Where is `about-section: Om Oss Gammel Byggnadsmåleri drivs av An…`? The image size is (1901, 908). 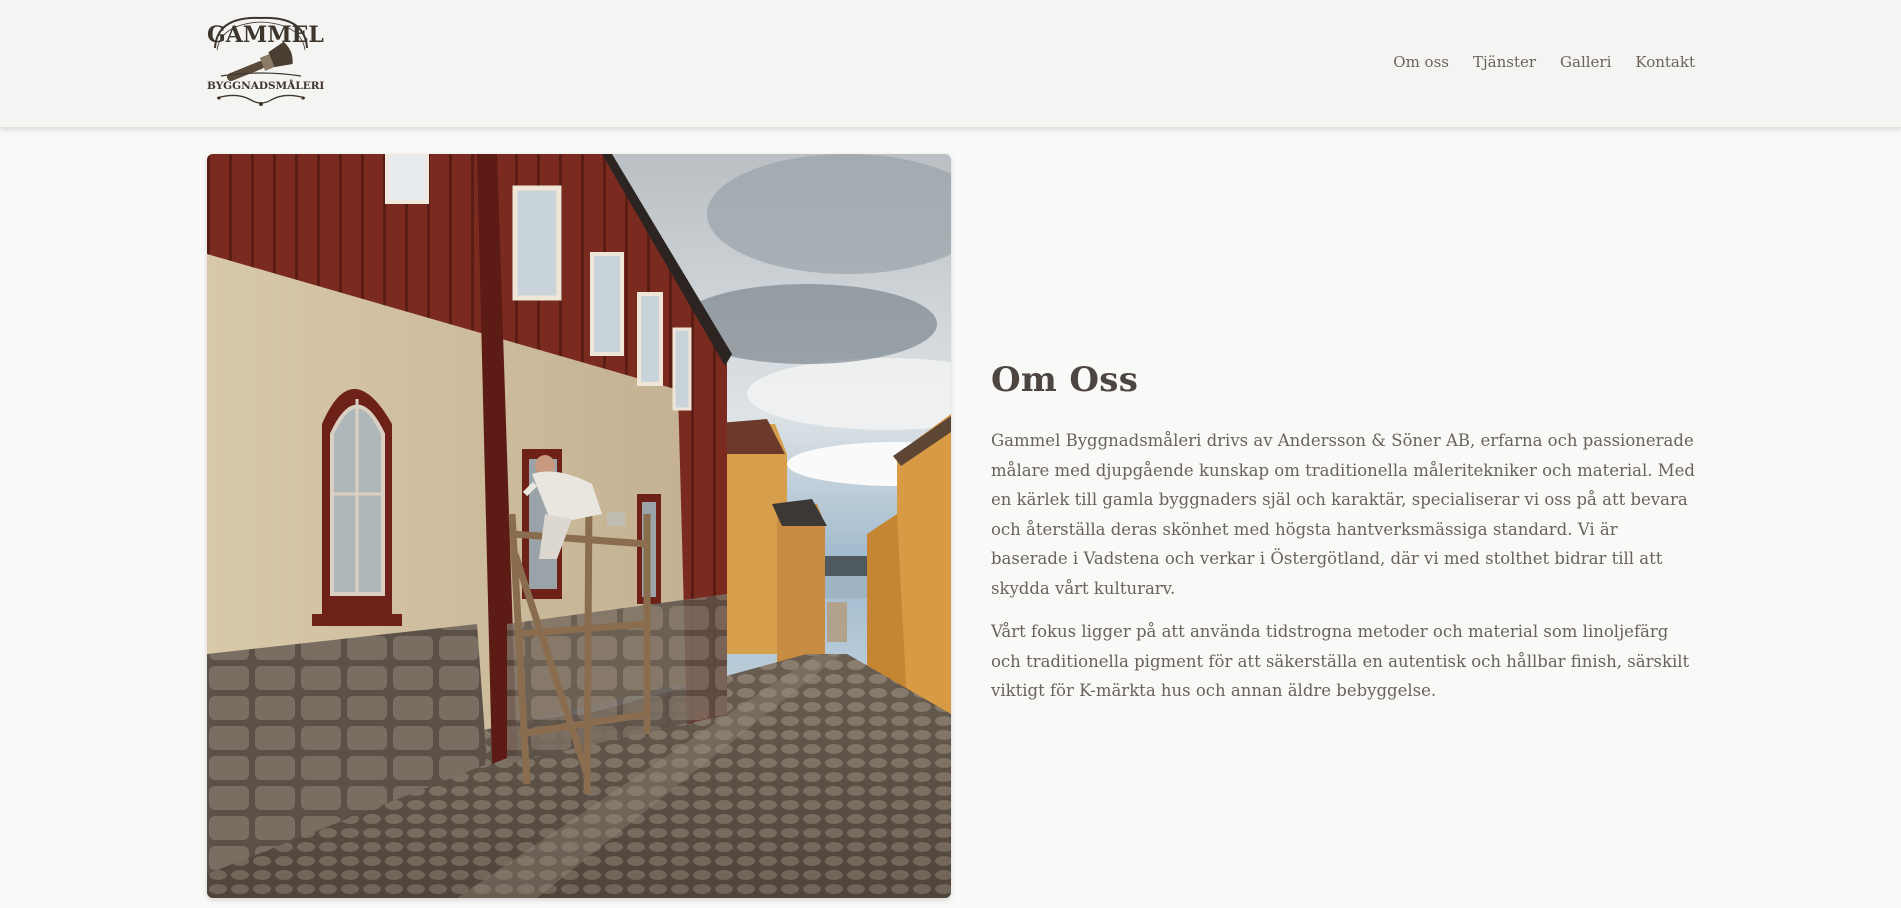 about-section: Om Oss Gammel Byggnadsmåleri drivs av An… is located at coordinates (1344, 540).